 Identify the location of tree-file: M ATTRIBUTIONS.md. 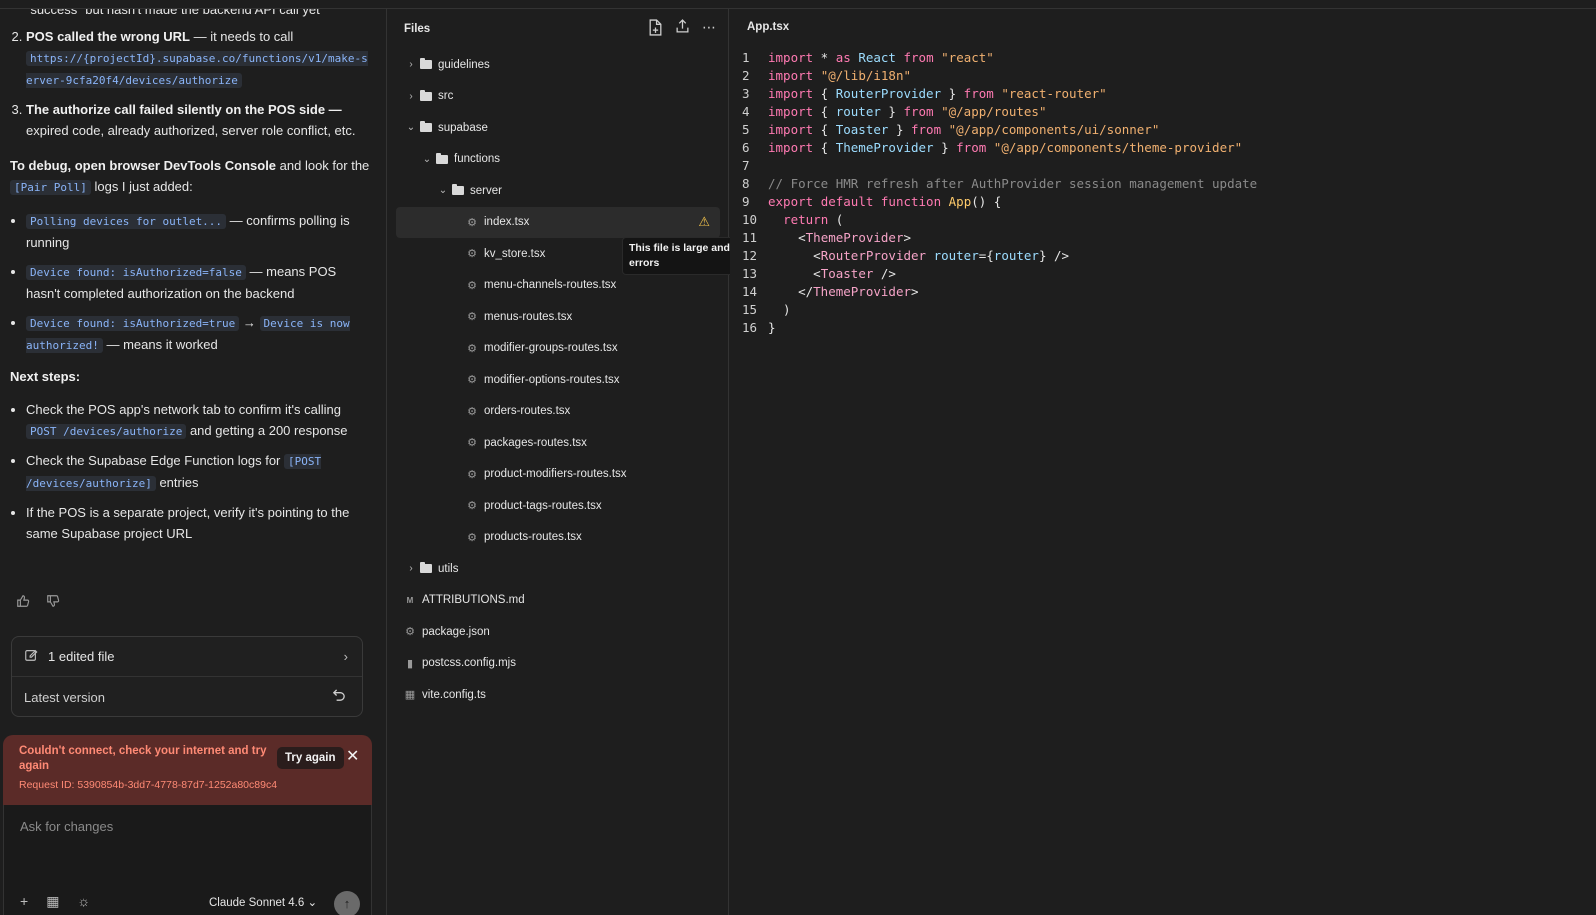
(558, 601).